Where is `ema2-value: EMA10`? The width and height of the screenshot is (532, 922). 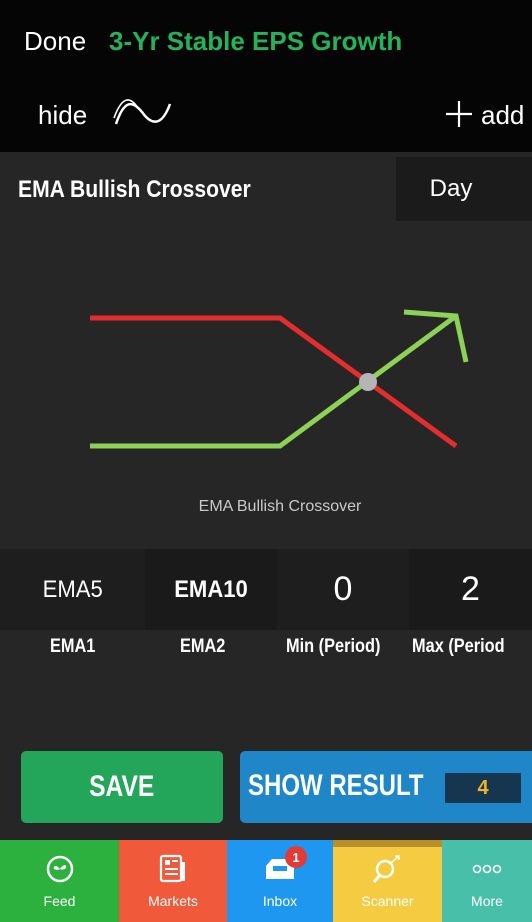
ema2-value: EMA10 is located at coordinates (211, 589).